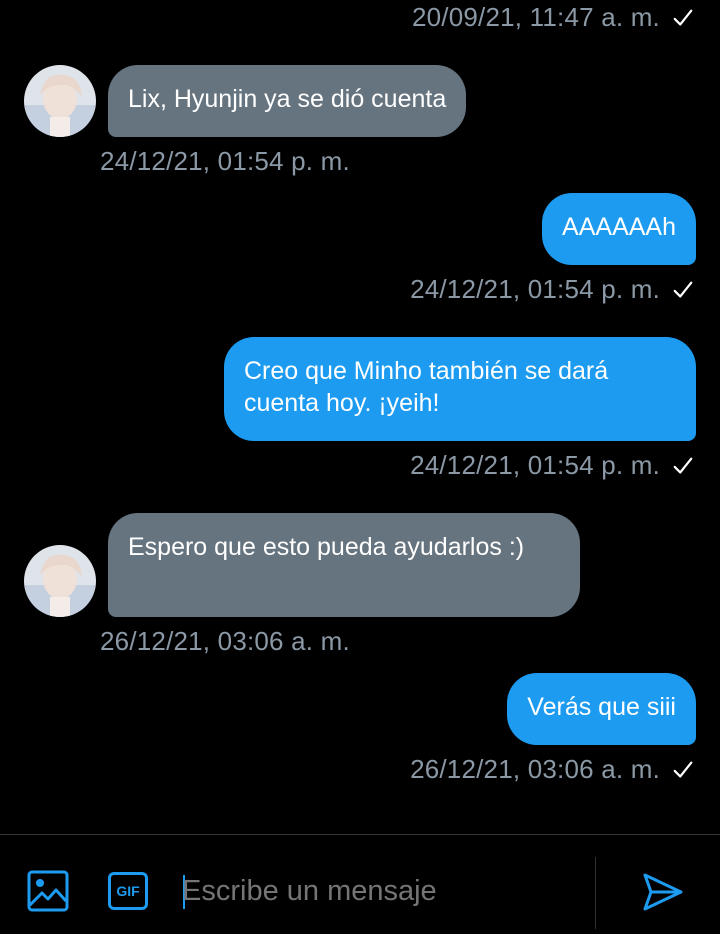 This screenshot has height=934, width=720. What do you see at coordinates (663, 892) in the screenshot?
I see `send-icon` at bounding box center [663, 892].